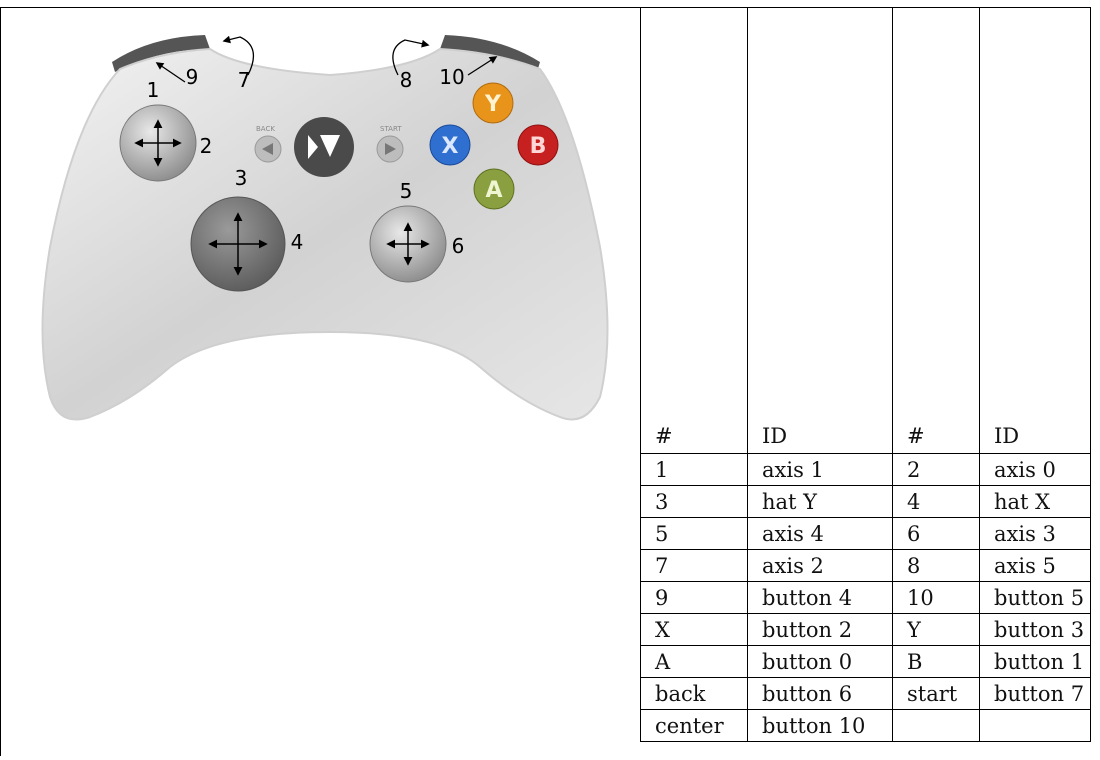  Describe the element at coordinates (694, 469) in the screenshot. I see `table-cell: 1` at that location.